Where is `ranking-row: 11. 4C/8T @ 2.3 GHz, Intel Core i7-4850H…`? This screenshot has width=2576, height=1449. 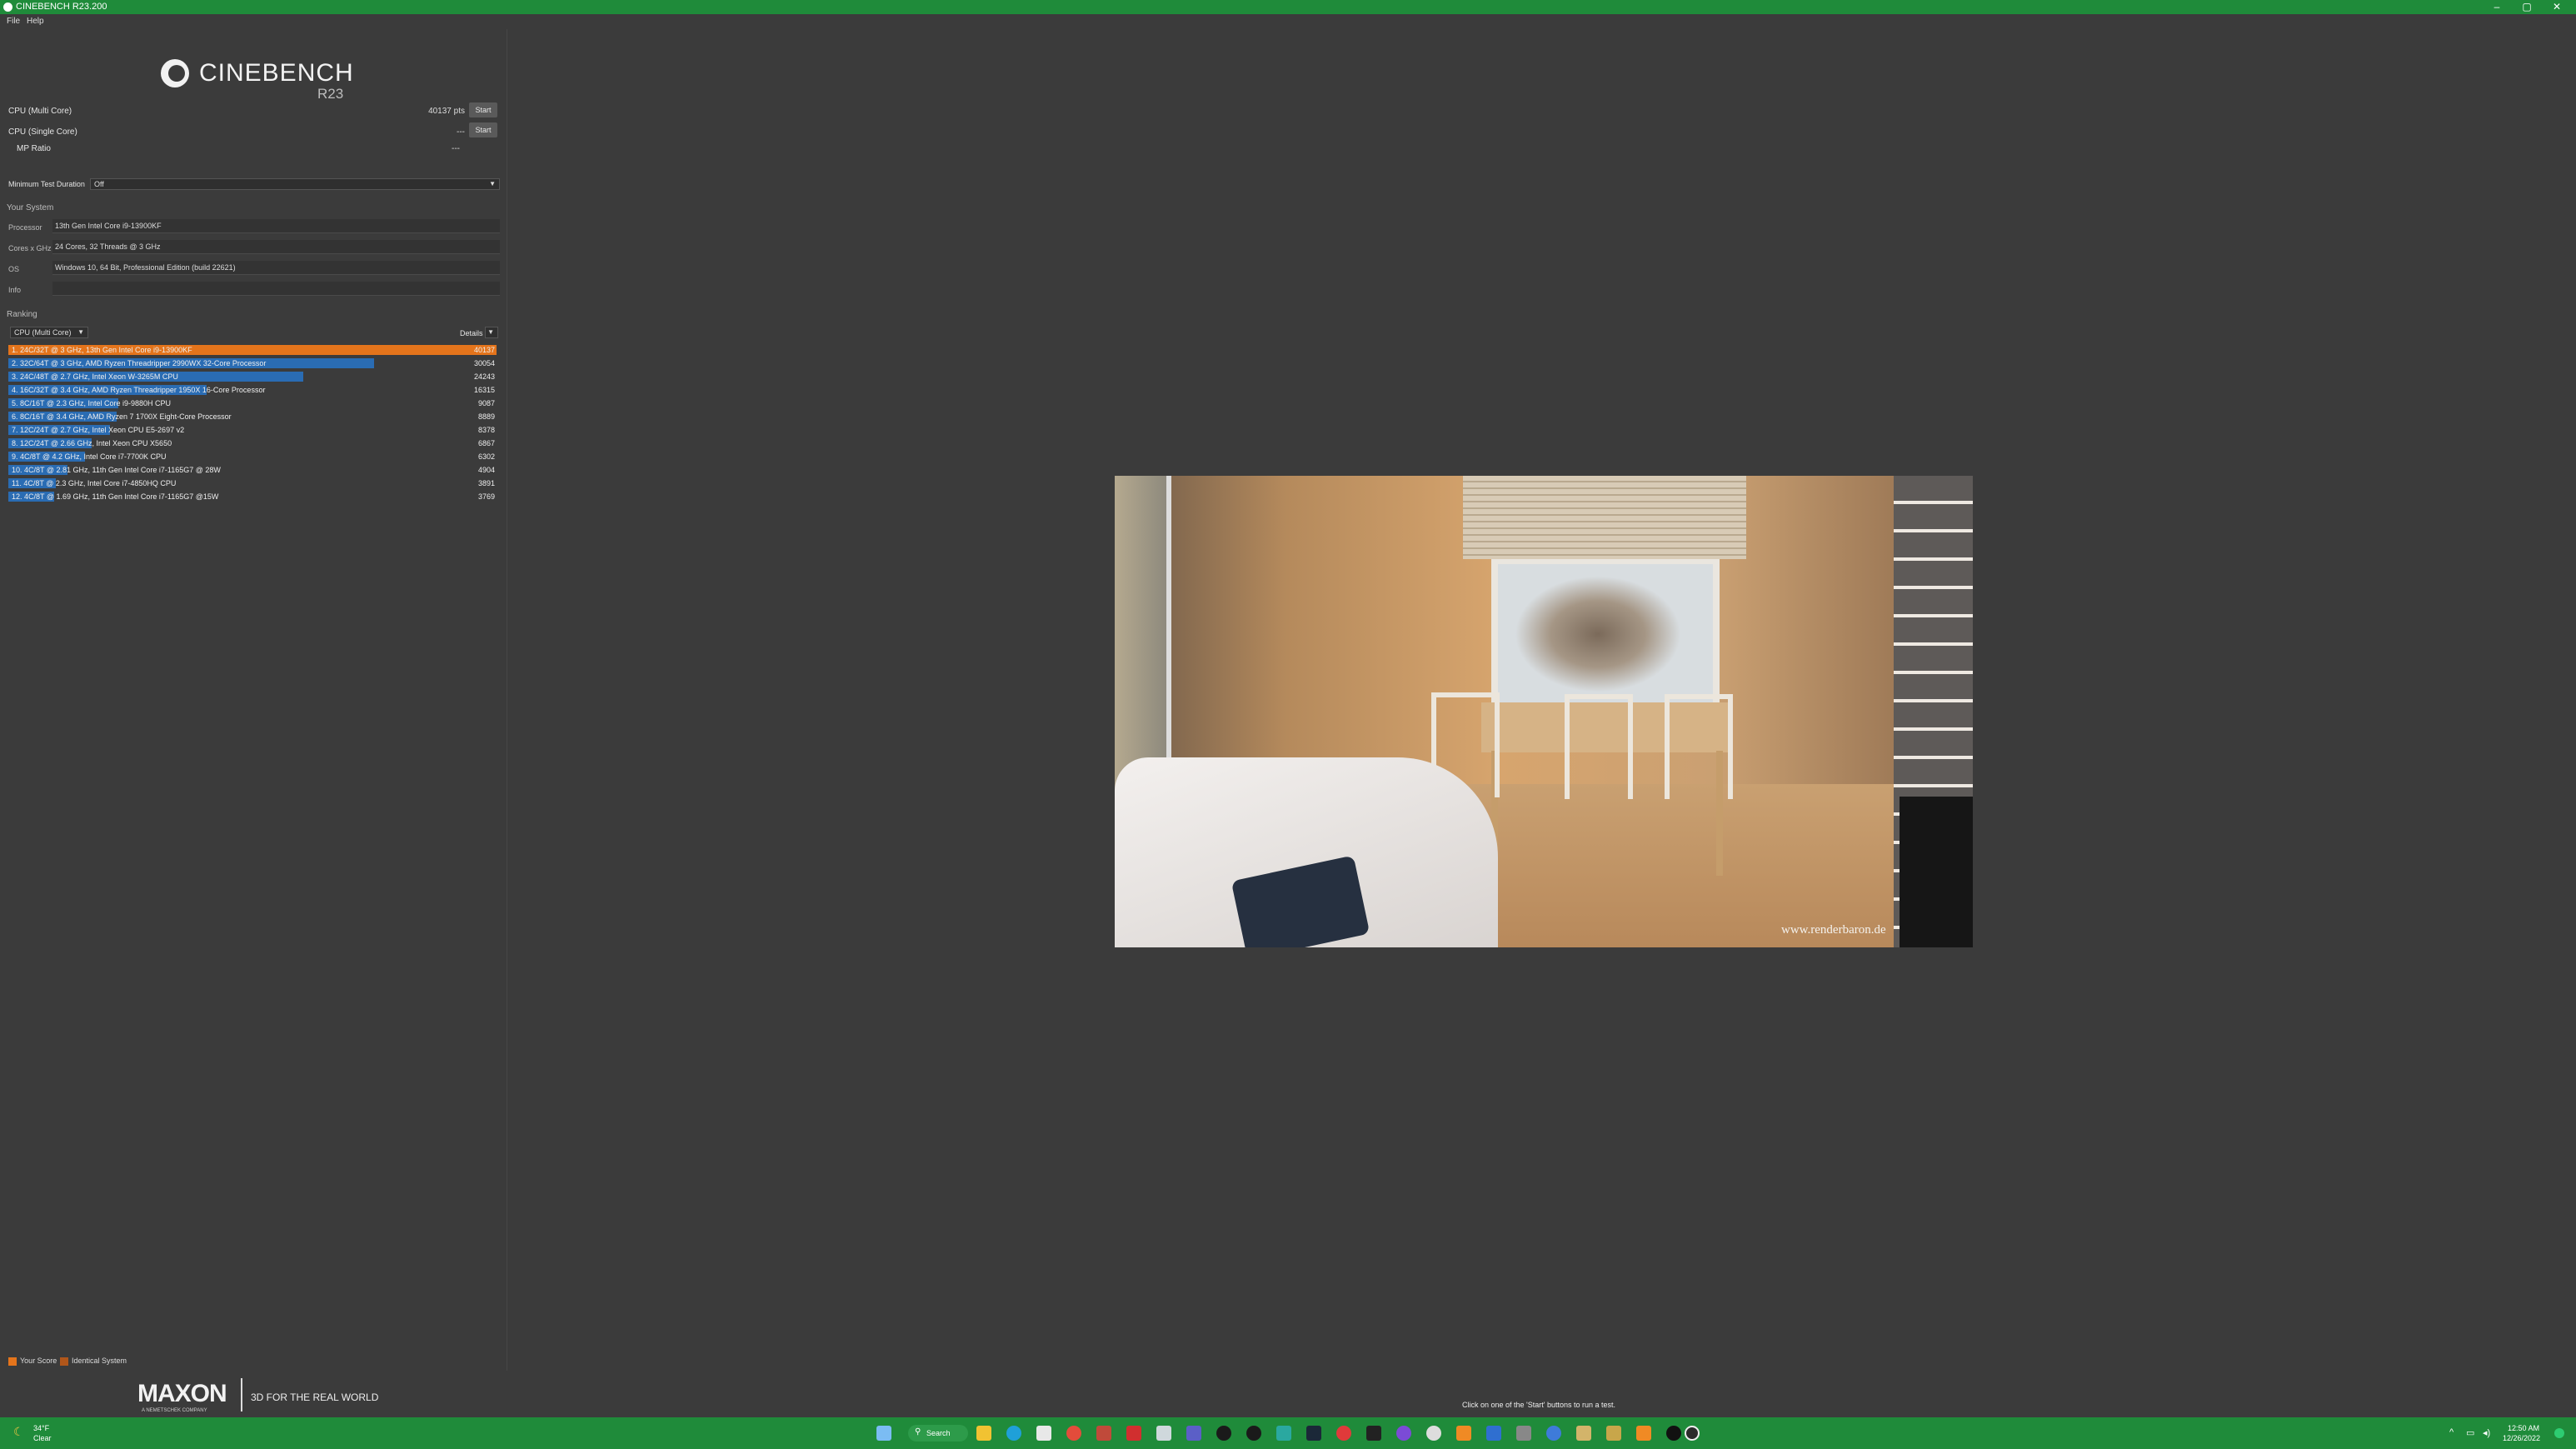 ranking-row: 11. 4C/8T @ 2.3 GHz, Intel Core i7-4850H… is located at coordinates (252, 483).